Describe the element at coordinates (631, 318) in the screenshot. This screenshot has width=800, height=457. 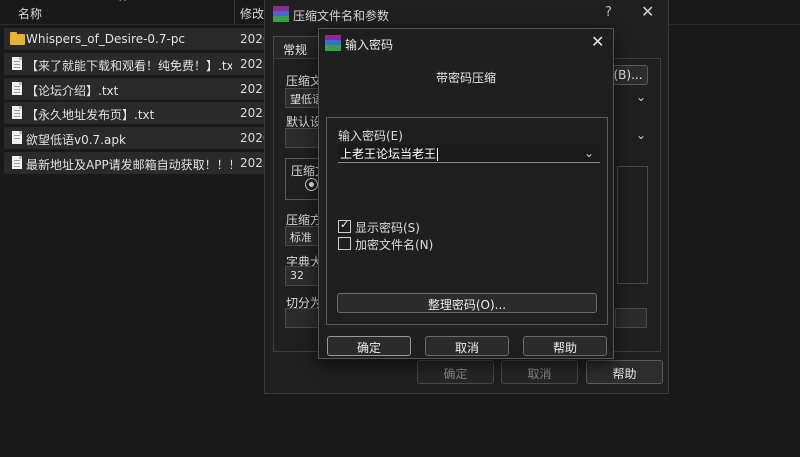
I see `password-button-area` at that location.